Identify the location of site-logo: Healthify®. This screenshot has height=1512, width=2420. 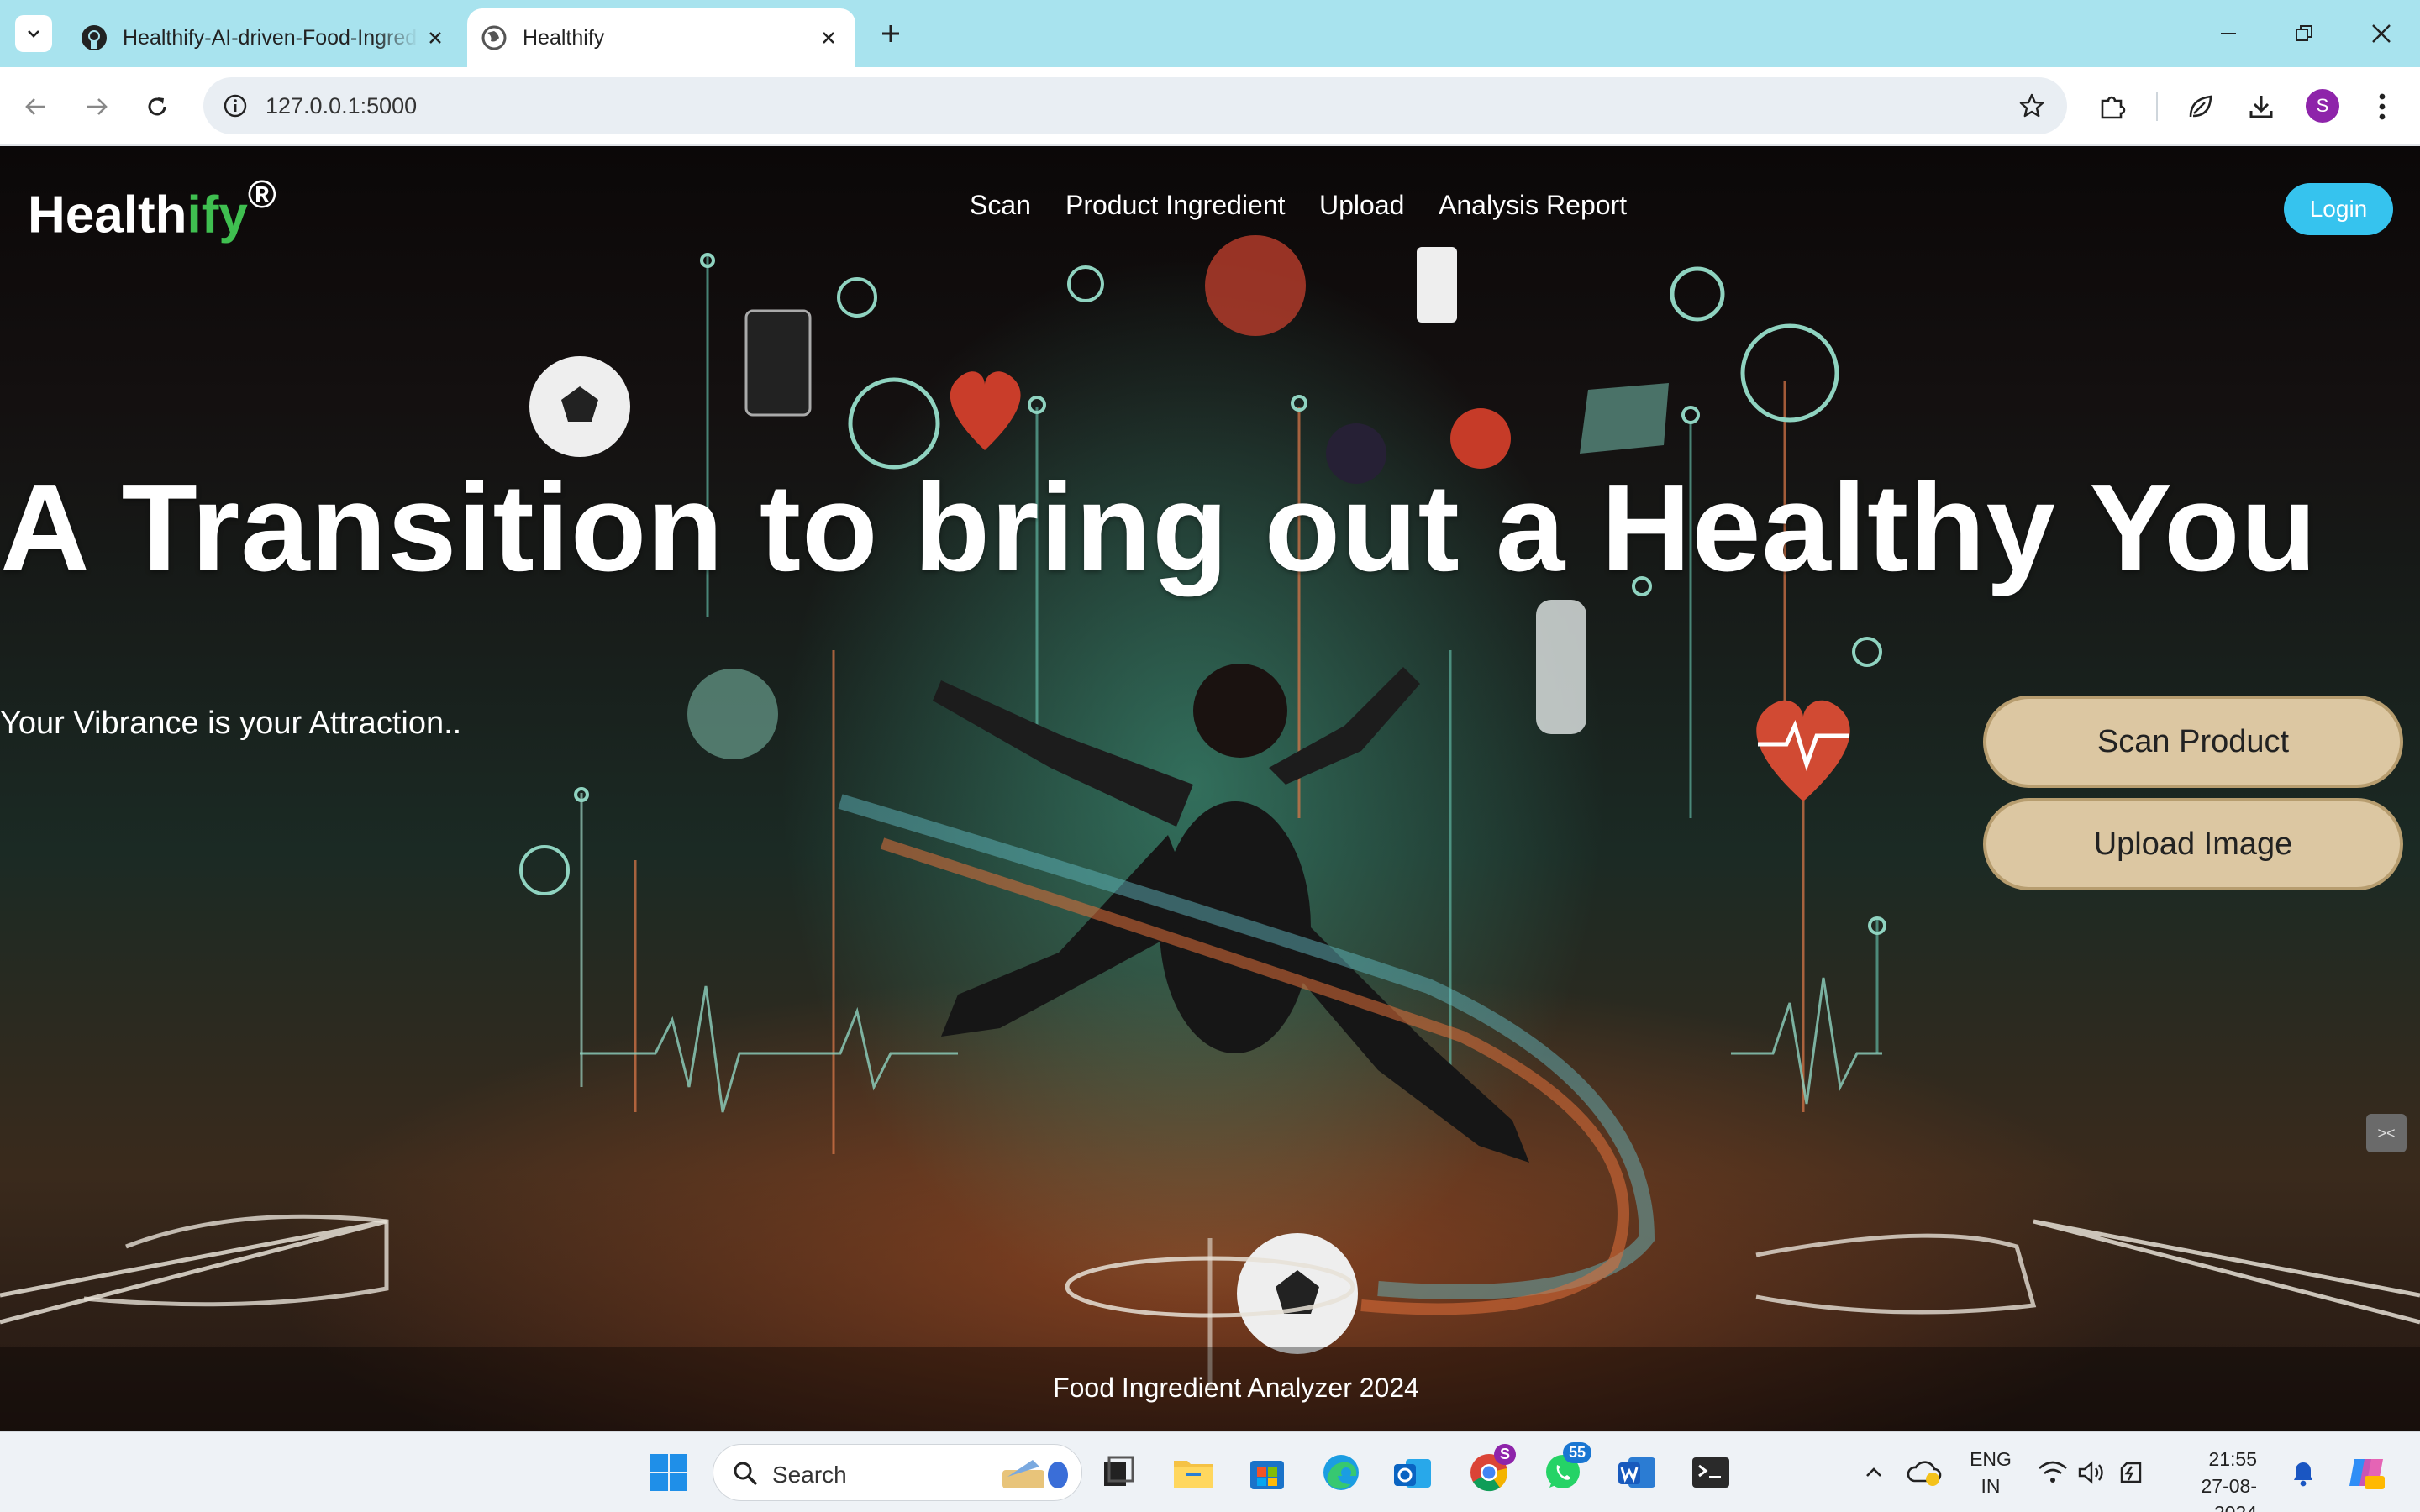
(152, 208).